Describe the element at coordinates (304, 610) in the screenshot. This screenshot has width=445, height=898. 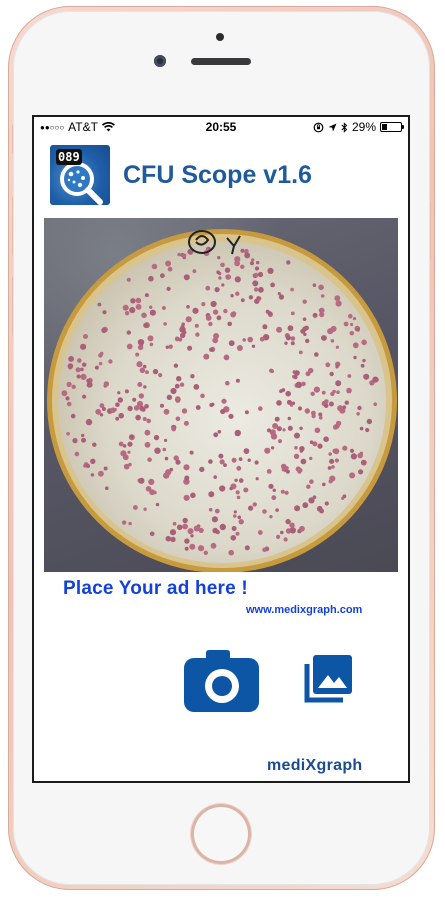
I see `ad-website-link: www.medixgraph.com` at that location.